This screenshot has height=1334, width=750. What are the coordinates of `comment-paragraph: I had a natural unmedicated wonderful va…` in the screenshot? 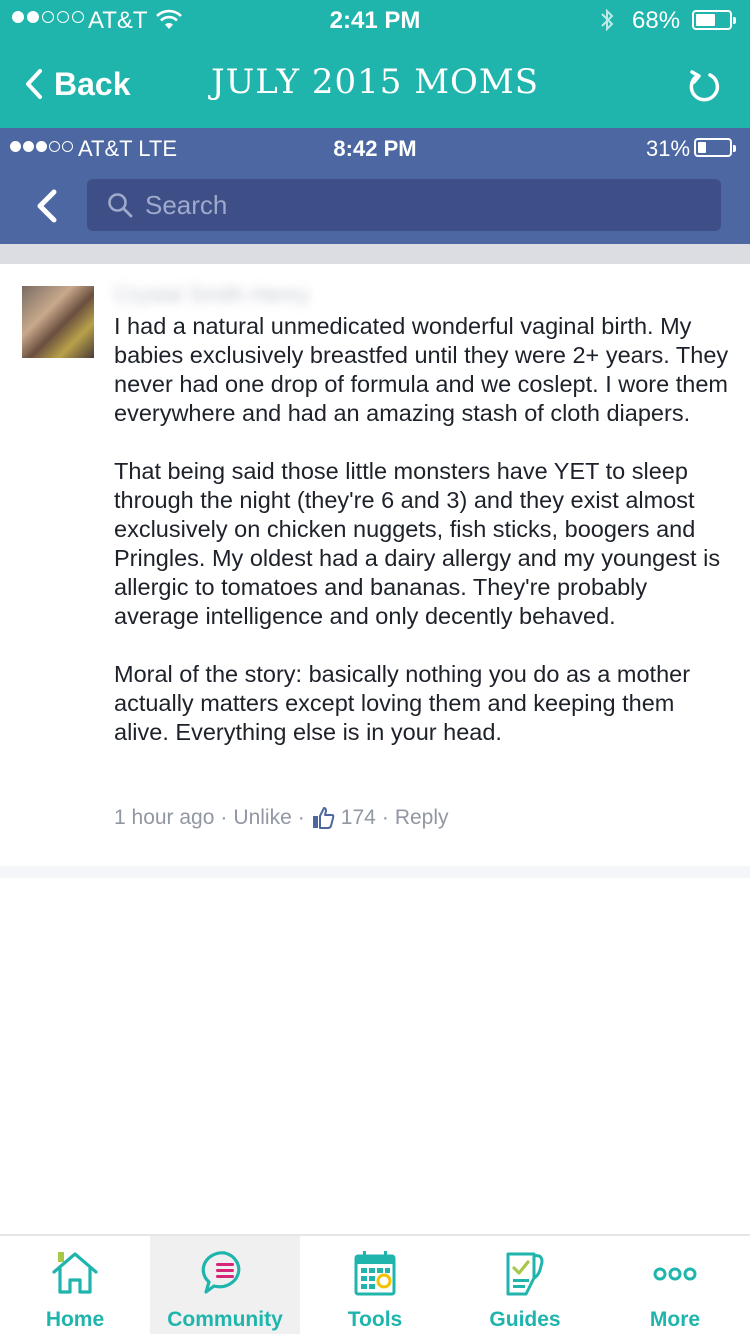 It's located at (421, 369).